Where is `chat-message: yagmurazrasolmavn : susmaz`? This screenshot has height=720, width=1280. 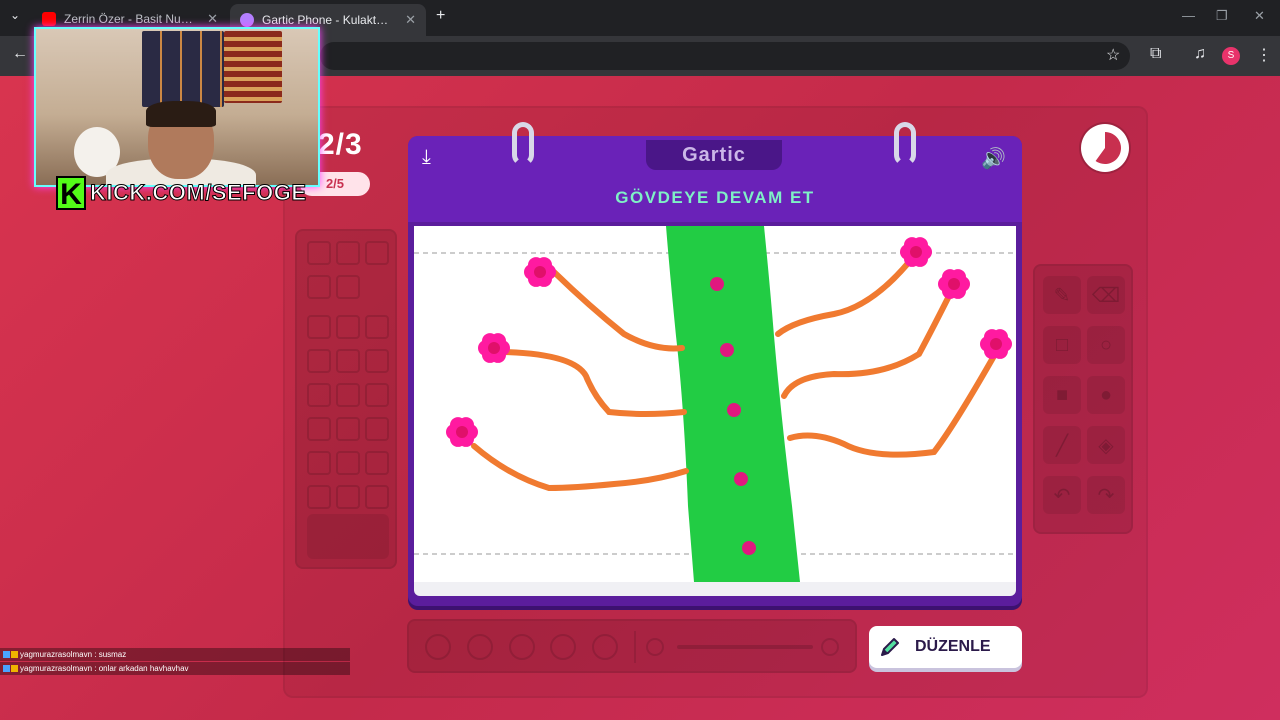
chat-message: yagmurazrasolmavn : susmaz is located at coordinates (175, 654).